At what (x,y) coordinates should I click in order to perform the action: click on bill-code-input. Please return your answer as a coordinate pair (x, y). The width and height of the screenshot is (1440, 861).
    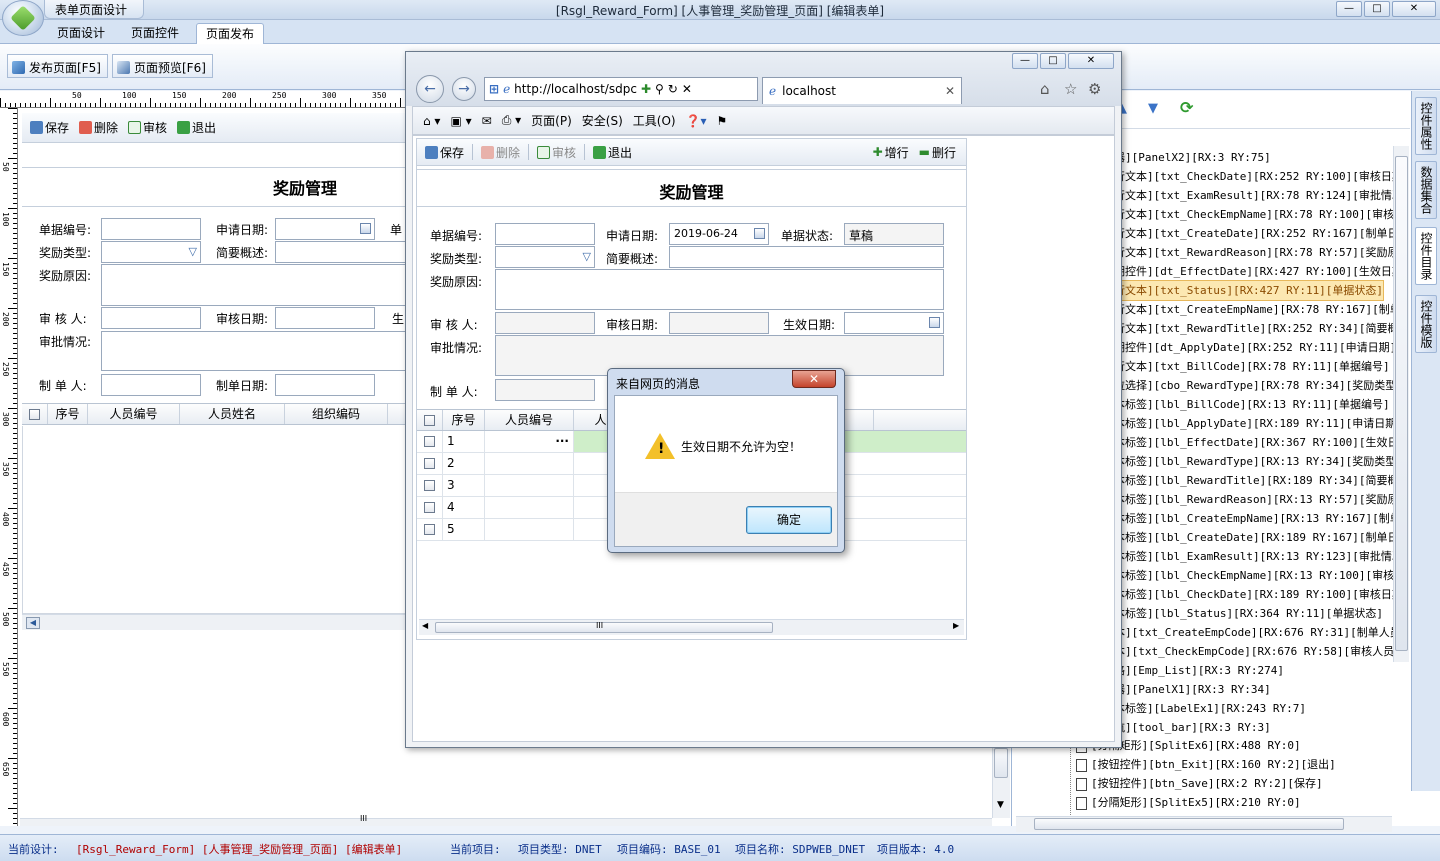
    Looking at the image, I should click on (545, 234).